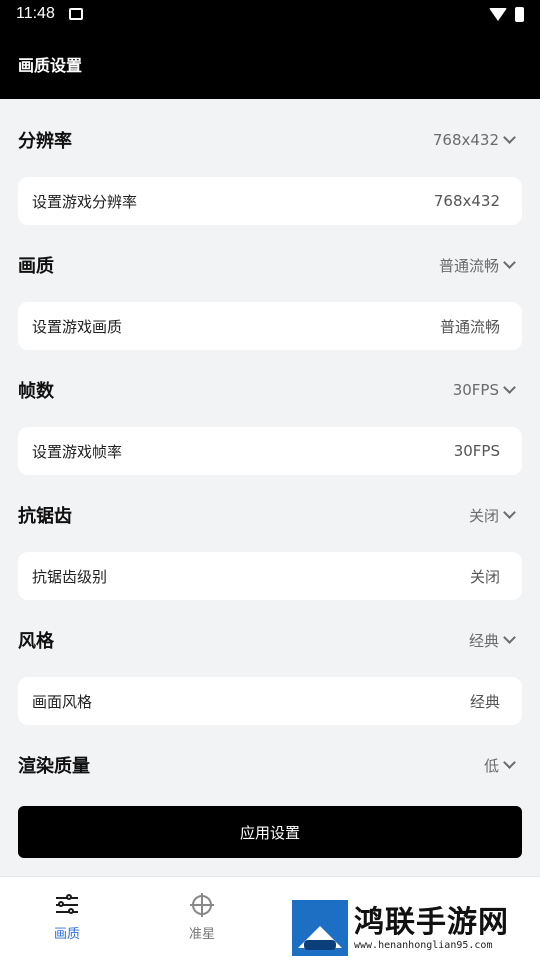 The height and width of the screenshot is (960, 540). What do you see at coordinates (476, 451) in the screenshot?
I see `card-value: 30FPS` at bounding box center [476, 451].